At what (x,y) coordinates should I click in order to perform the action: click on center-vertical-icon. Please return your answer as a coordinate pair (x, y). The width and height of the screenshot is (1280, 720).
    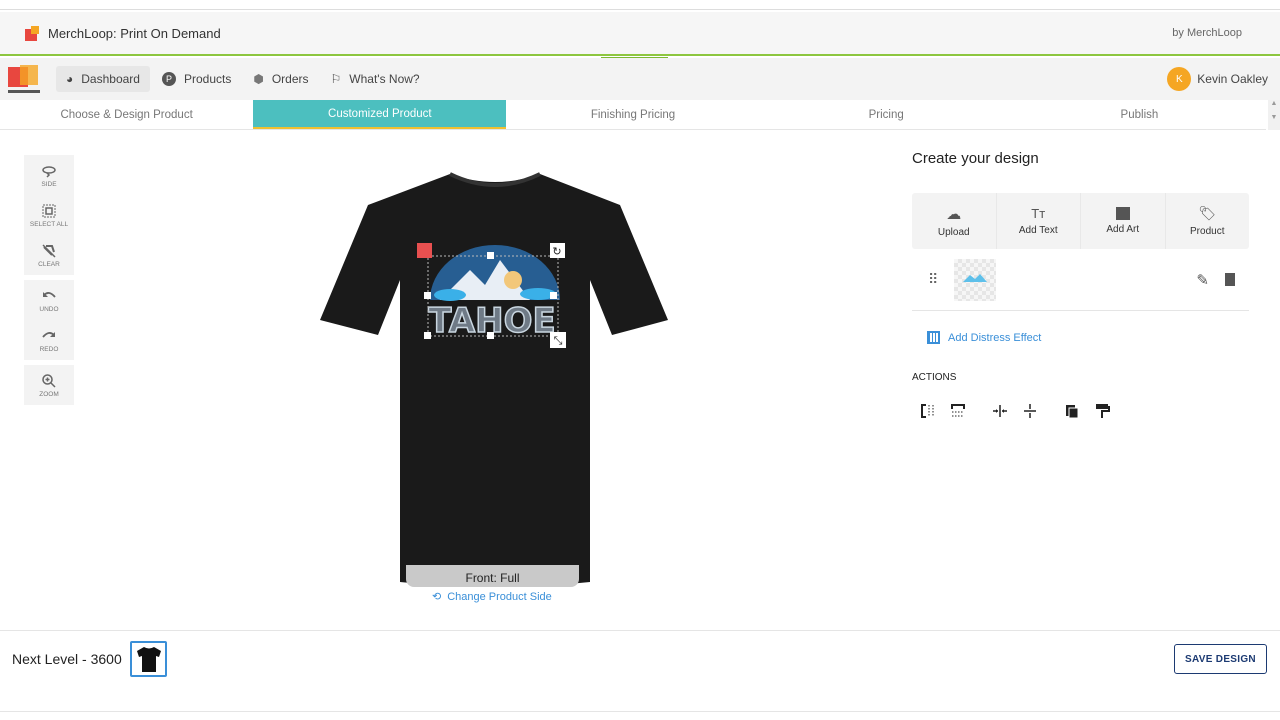
    Looking at the image, I should click on (1030, 411).